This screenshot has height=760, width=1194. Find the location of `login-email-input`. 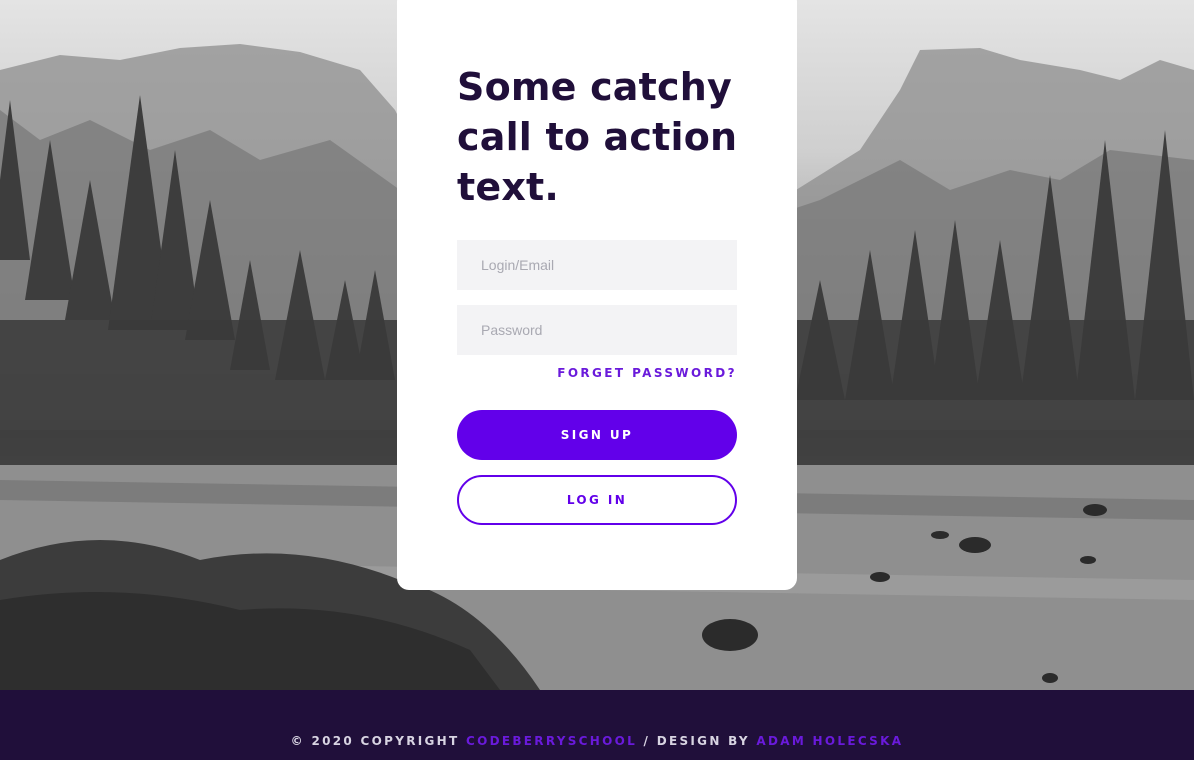

login-email-input is located at coordinates (597, 265).